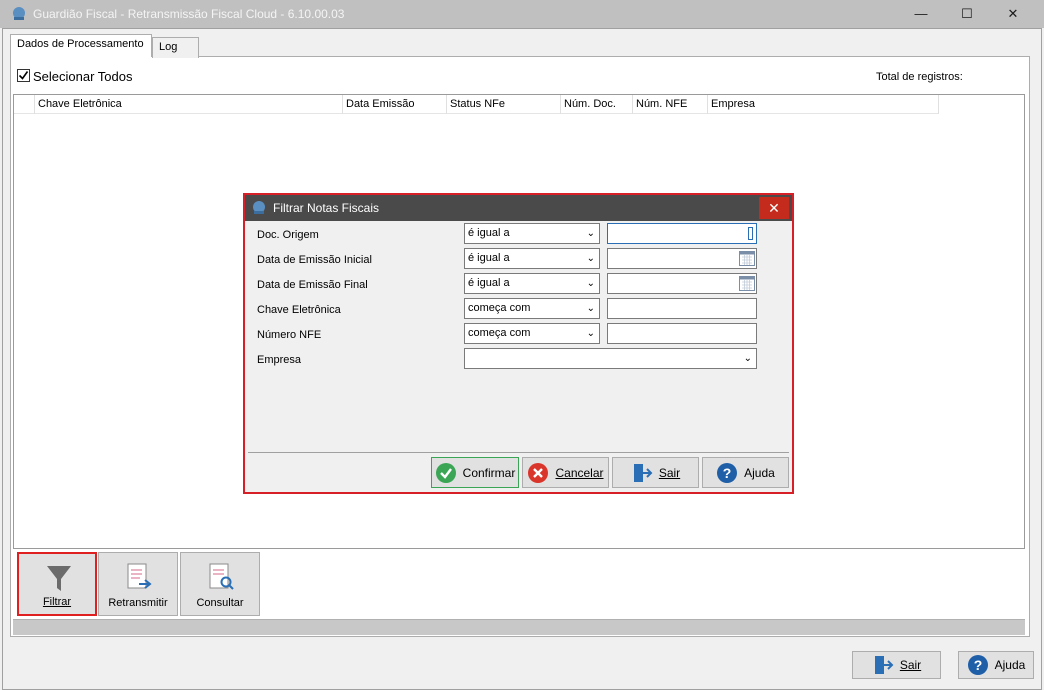  Describe the element at coordinates (1010, 665) in the screenshot. I see `footer-ajuda-label: Ajuda` at that location.